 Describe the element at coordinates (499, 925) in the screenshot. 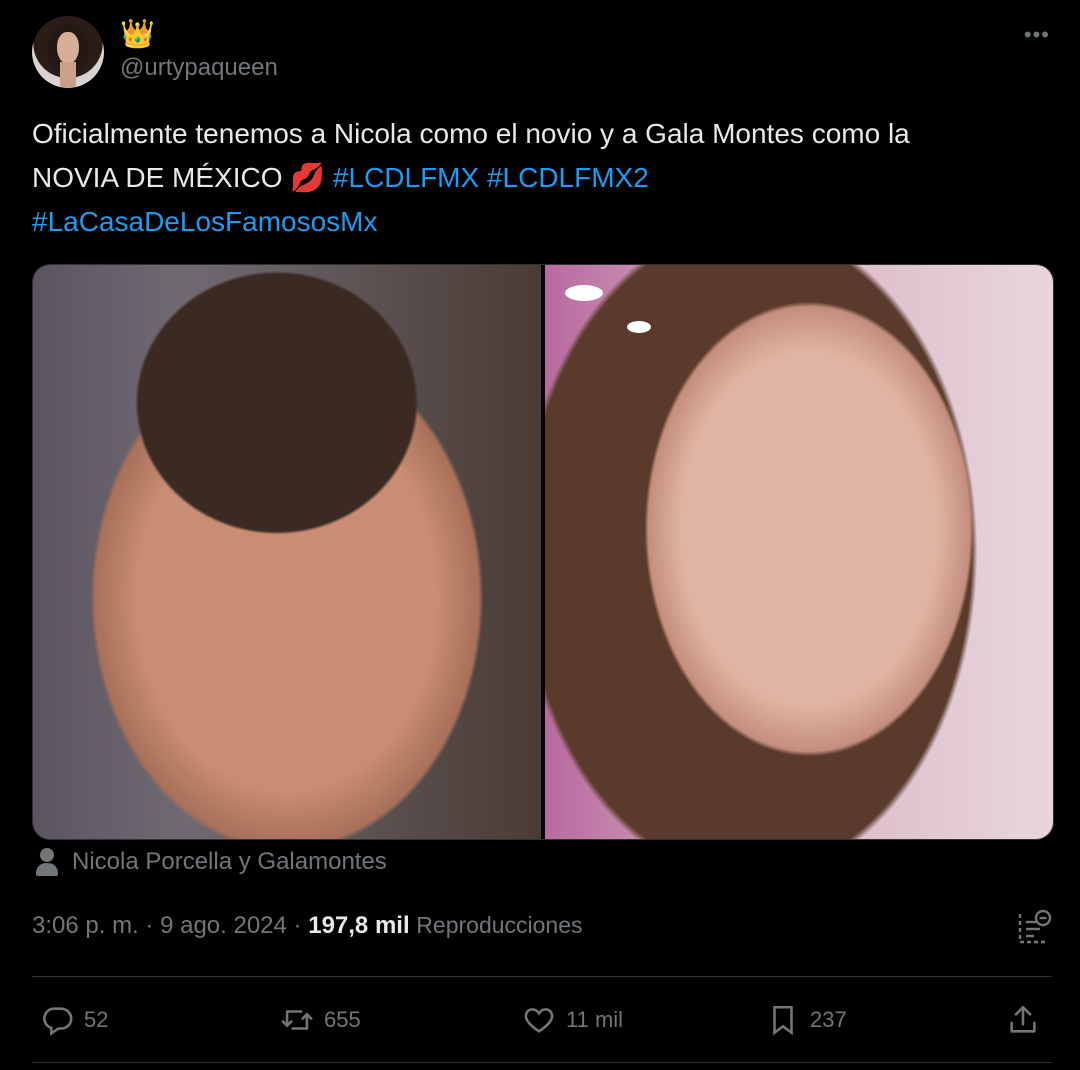

I see `views-label: Reproducciones` at that location.